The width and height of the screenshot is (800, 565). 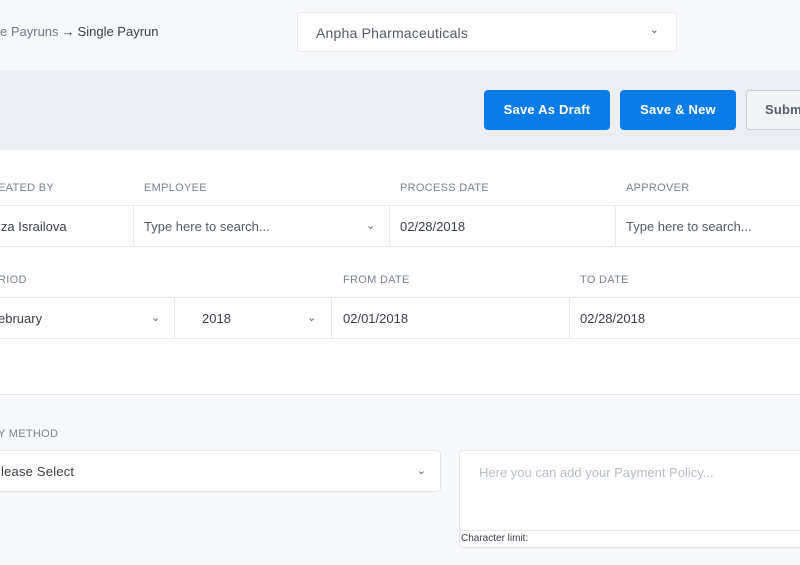 I want to click on period-year-select: 2018, so click(x=216, y=318).